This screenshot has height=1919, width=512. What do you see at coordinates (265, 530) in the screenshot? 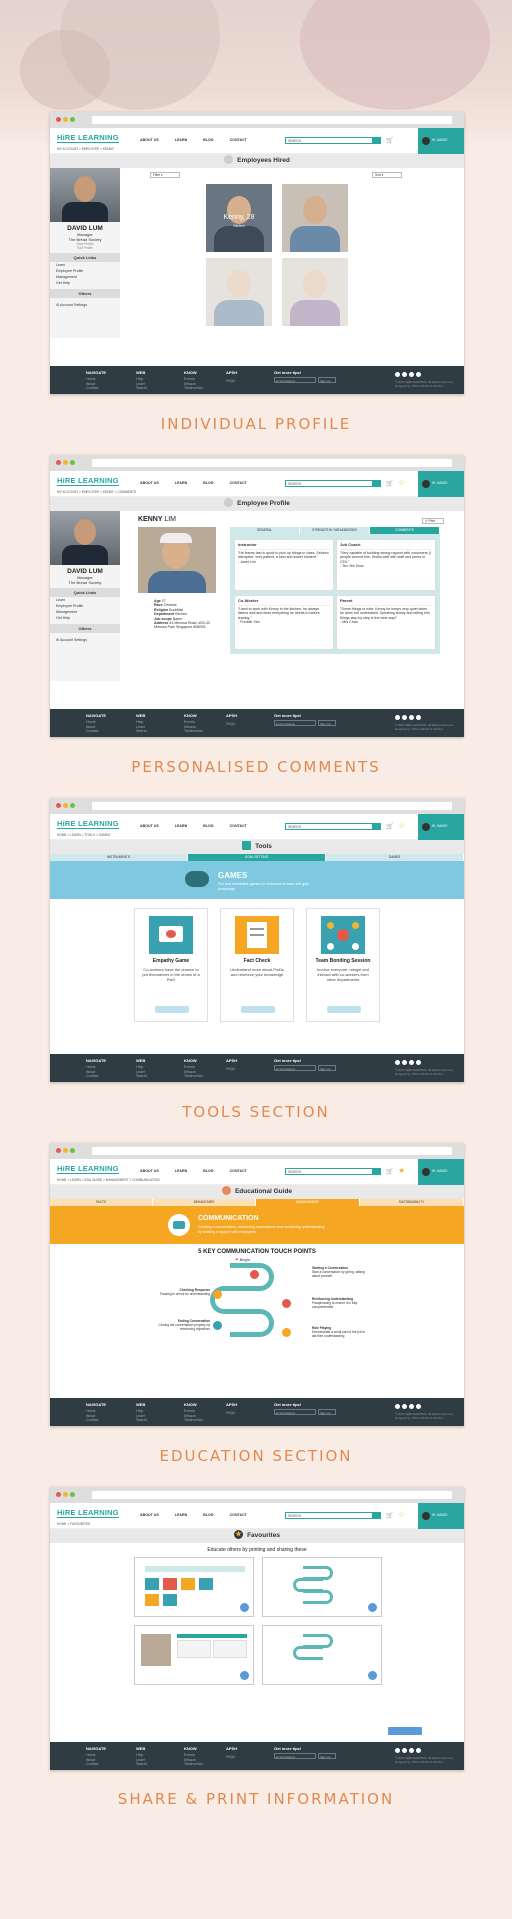
I see `tab-general: GENERAL` at bounding box center [265, 530].